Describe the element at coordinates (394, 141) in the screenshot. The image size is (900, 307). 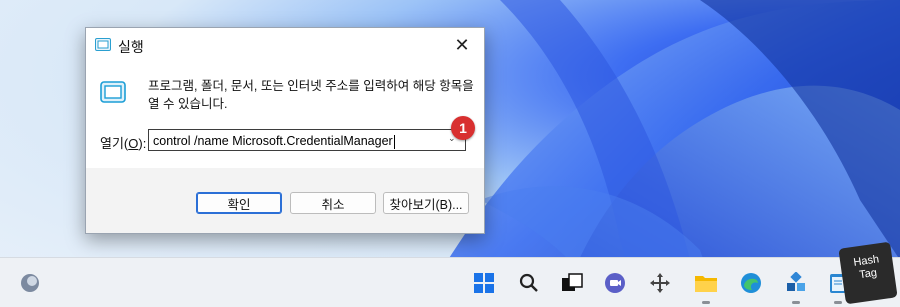
I see `text-caret` at that location.